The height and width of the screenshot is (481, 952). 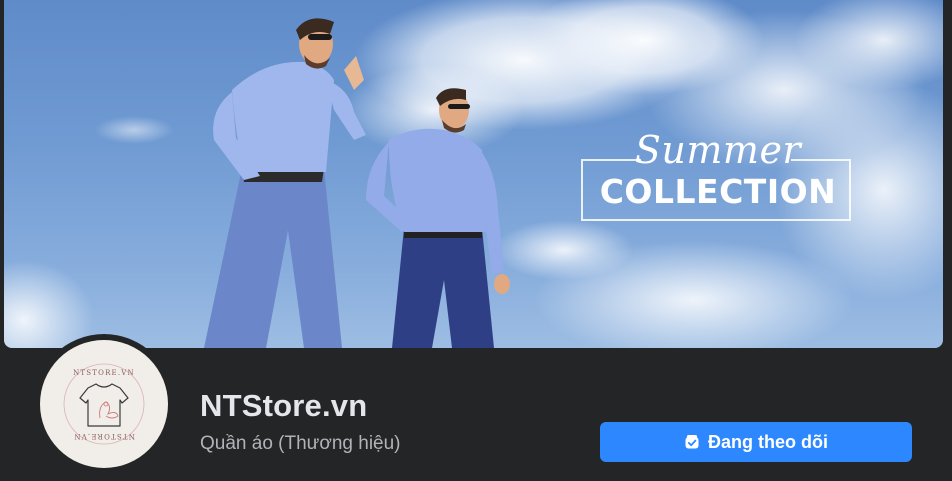 I want to click on store-logo: NTSTORE.VN NTSTORE.VN, so click(x=104, y=404).